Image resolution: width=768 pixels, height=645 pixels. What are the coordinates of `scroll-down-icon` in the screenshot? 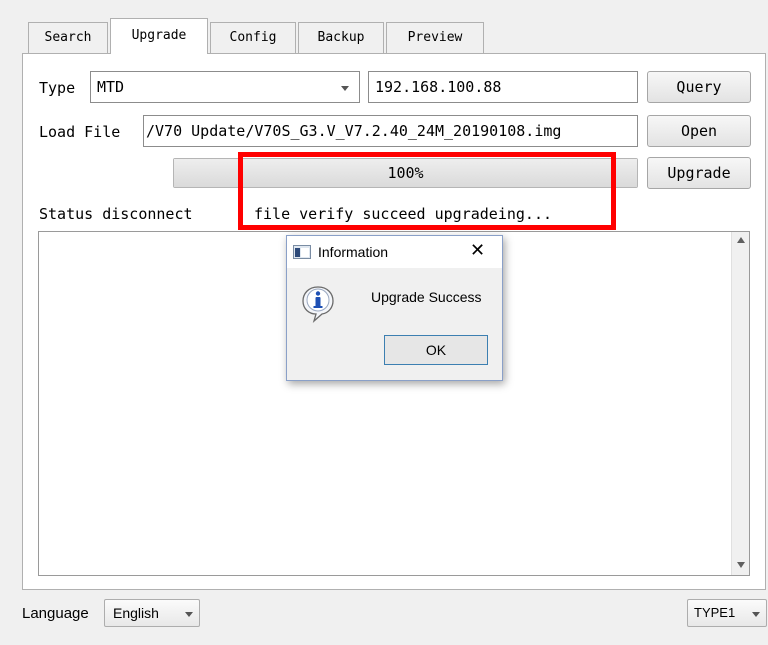 It's located at (741, 565).